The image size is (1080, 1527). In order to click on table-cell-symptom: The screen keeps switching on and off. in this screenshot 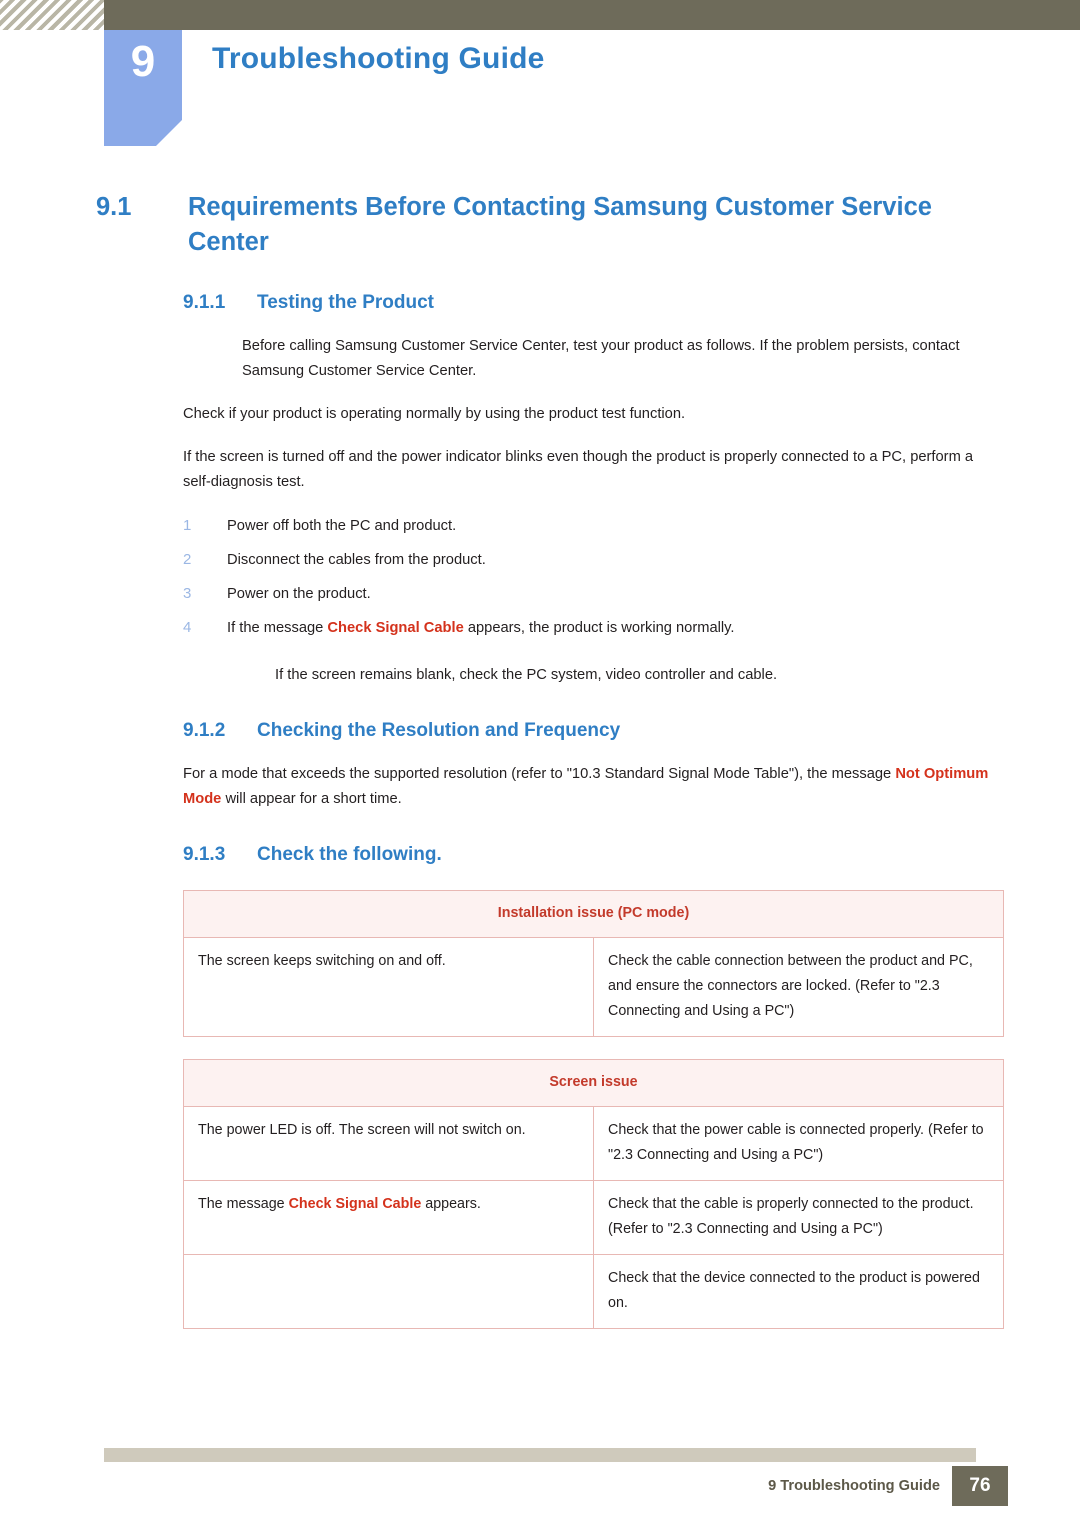, I will do `click(388, 987)`.